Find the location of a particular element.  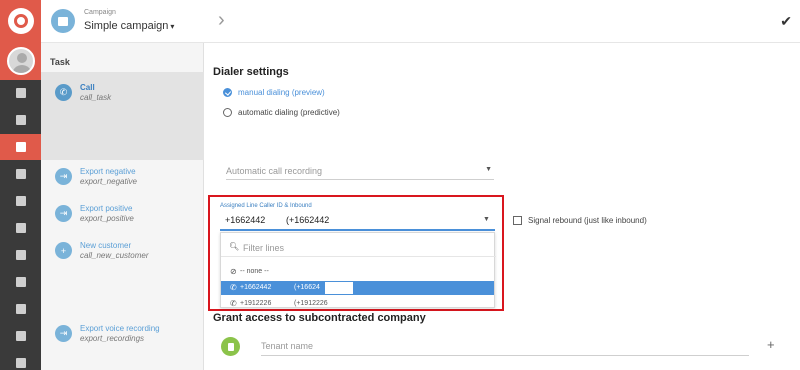

task-subtitle: export_recordings is located at coordinates (112, 338).